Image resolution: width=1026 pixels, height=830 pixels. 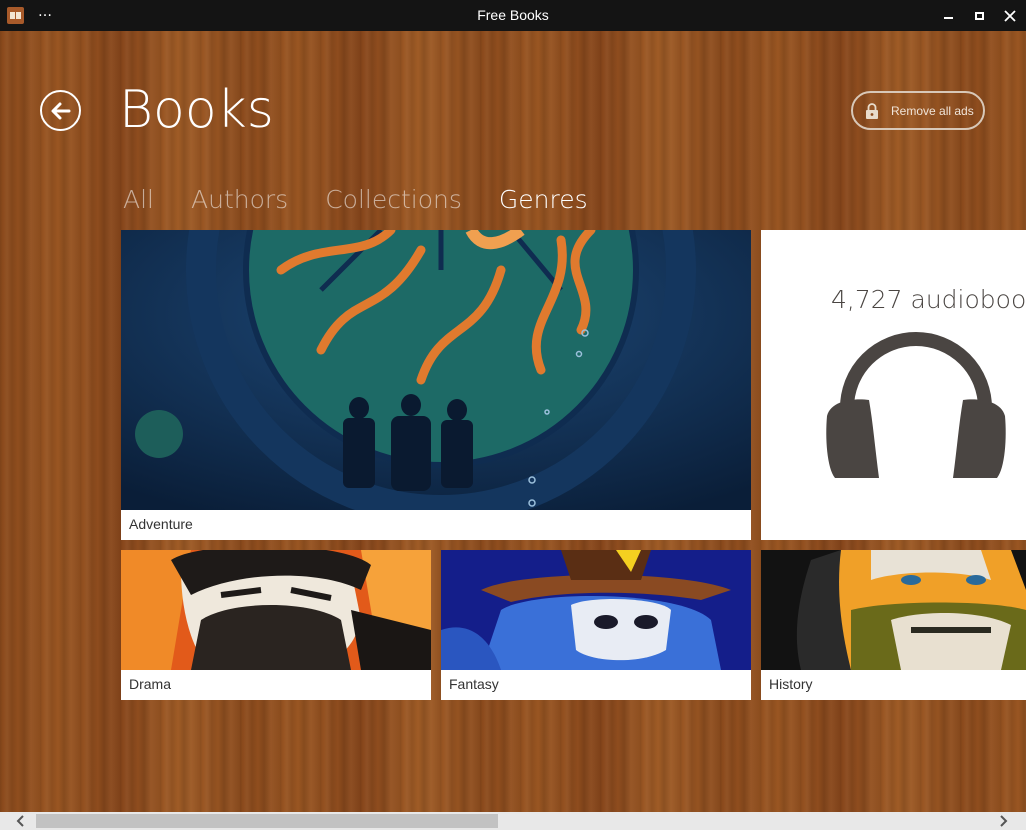 I want to click on genre-tile-history: History, so click(x=893, y=625).